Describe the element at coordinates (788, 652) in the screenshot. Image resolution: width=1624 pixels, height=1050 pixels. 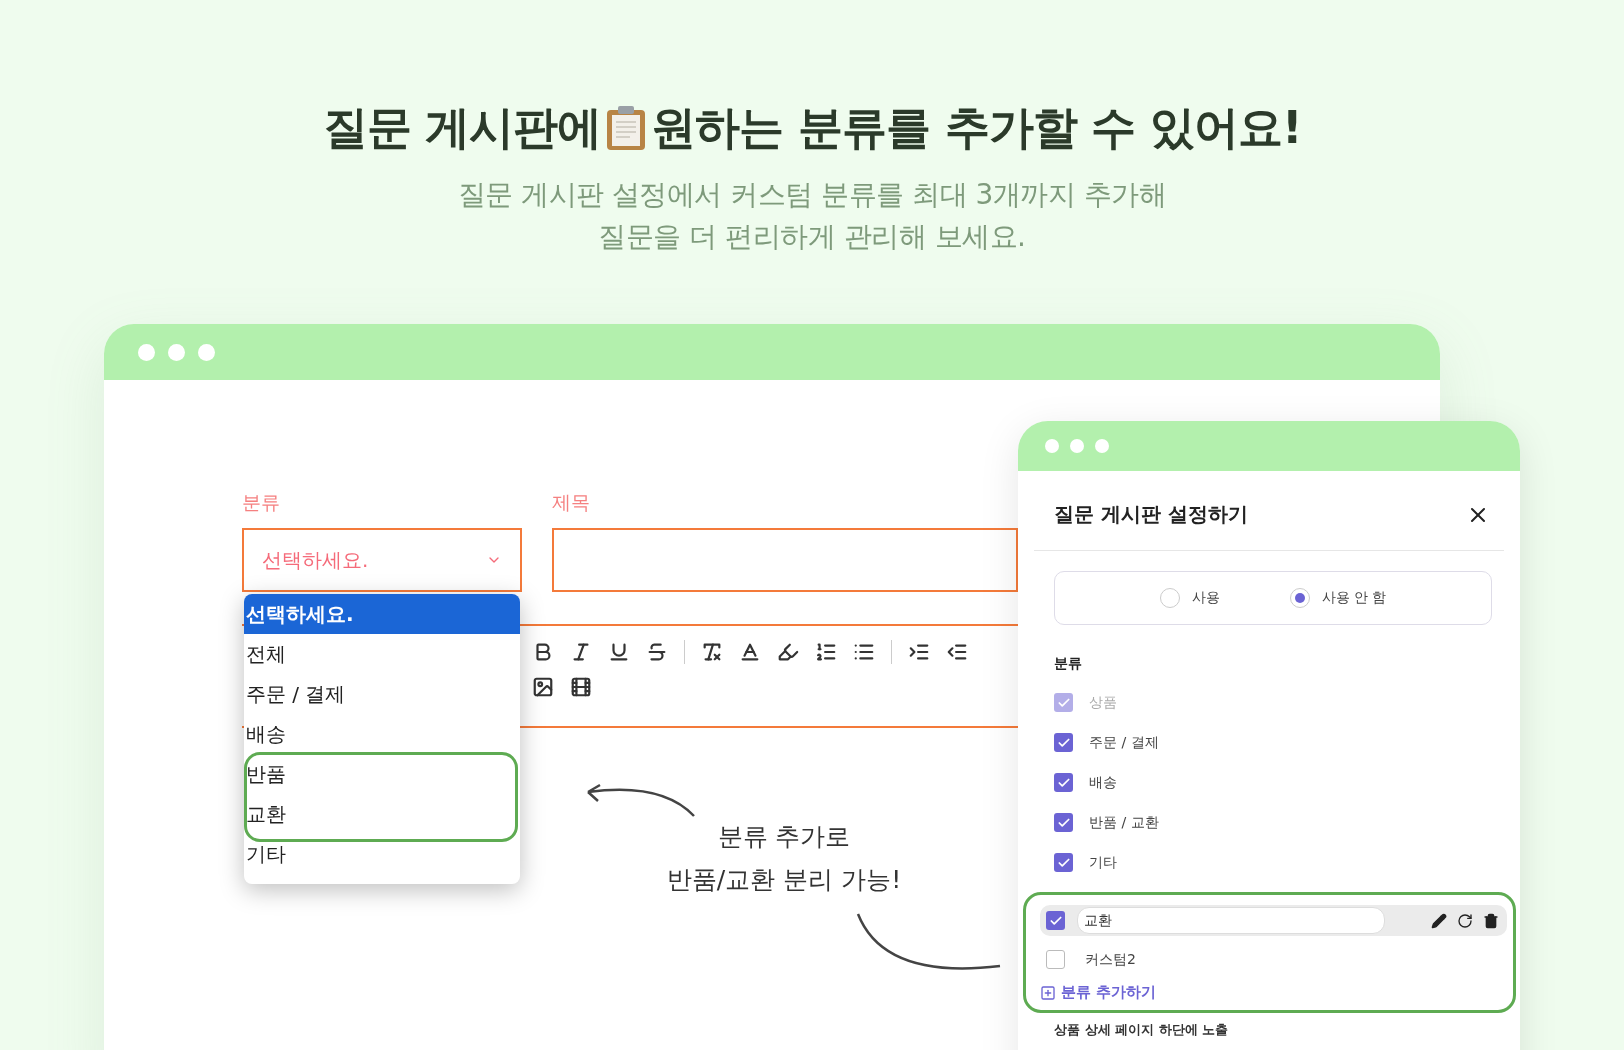
I see `highlight-icon` at that location.